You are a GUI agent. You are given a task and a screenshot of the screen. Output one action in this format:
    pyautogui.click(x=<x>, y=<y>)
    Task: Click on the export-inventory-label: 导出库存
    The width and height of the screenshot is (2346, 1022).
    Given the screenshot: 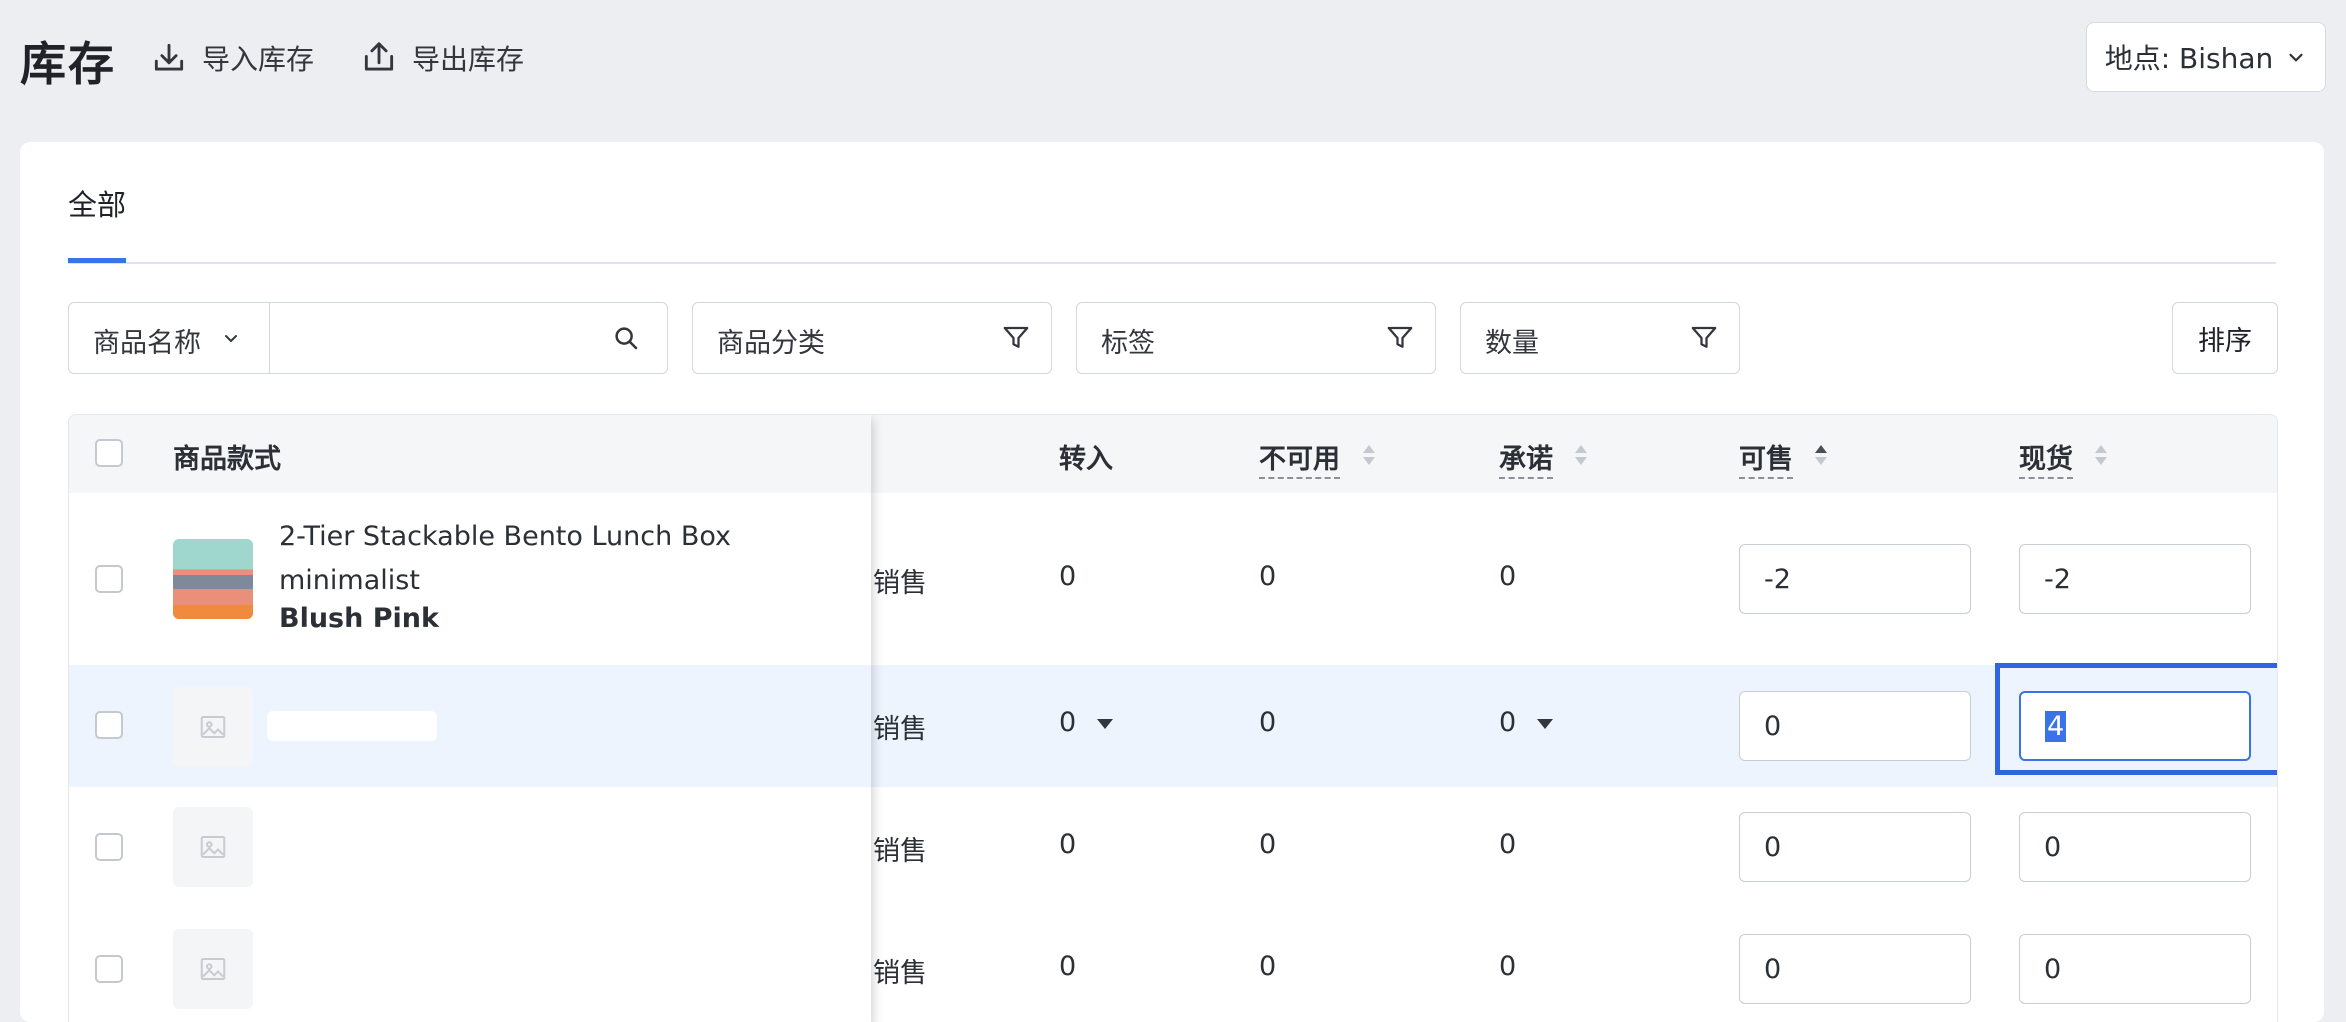 What is the action you would take?
    pyautogui.click(x=468, y=59)
    